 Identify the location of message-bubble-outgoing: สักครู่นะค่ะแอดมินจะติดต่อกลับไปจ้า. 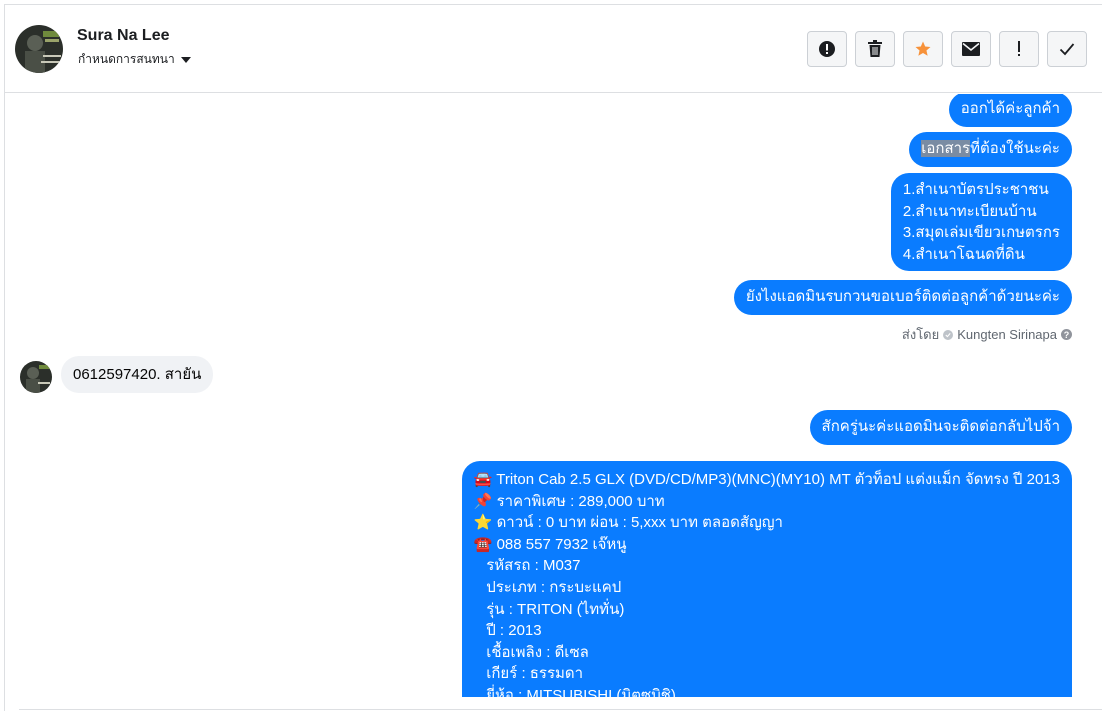
(940, 427).